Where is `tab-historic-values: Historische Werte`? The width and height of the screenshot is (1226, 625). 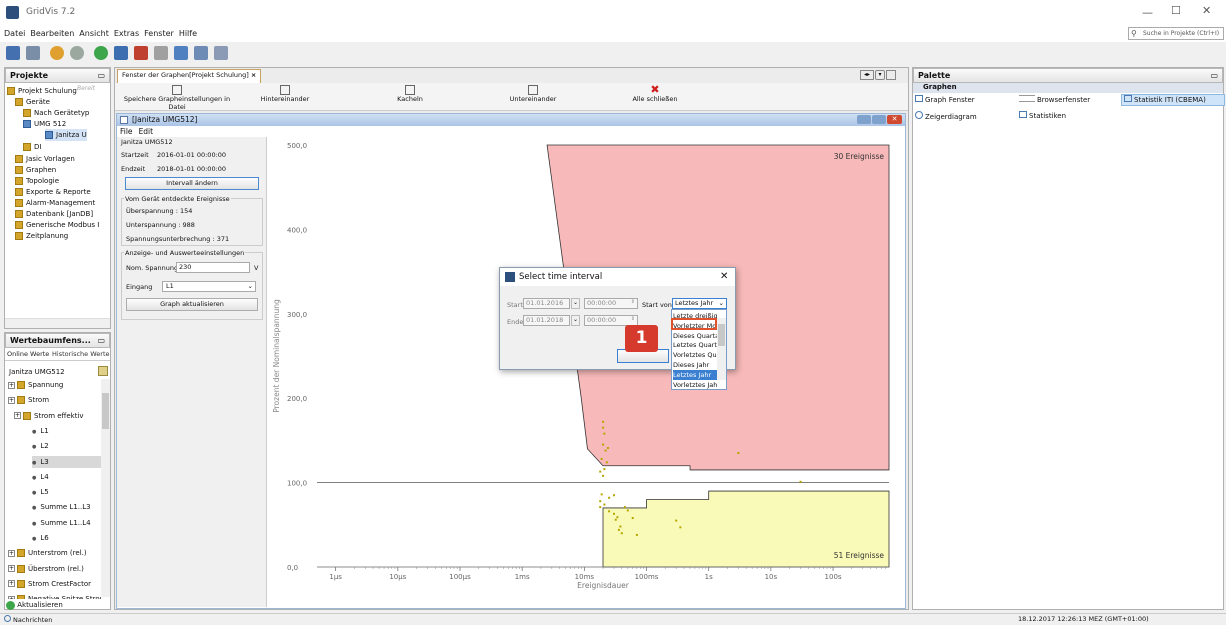
tab-historic-values: Historische Werte is located at coordinates (81, 354).